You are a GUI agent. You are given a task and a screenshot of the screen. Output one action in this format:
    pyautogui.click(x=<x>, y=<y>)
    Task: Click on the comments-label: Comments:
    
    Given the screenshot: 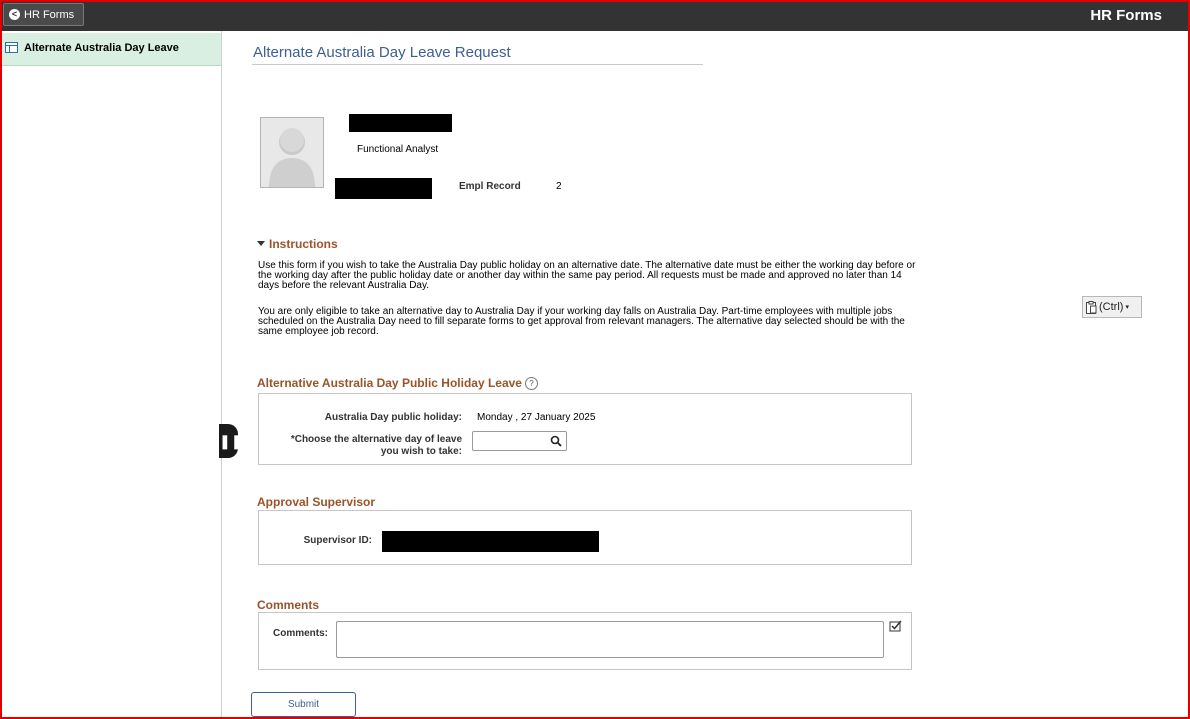 What is the action you would take?
    pyautogui.click(x=300, y=633)
    